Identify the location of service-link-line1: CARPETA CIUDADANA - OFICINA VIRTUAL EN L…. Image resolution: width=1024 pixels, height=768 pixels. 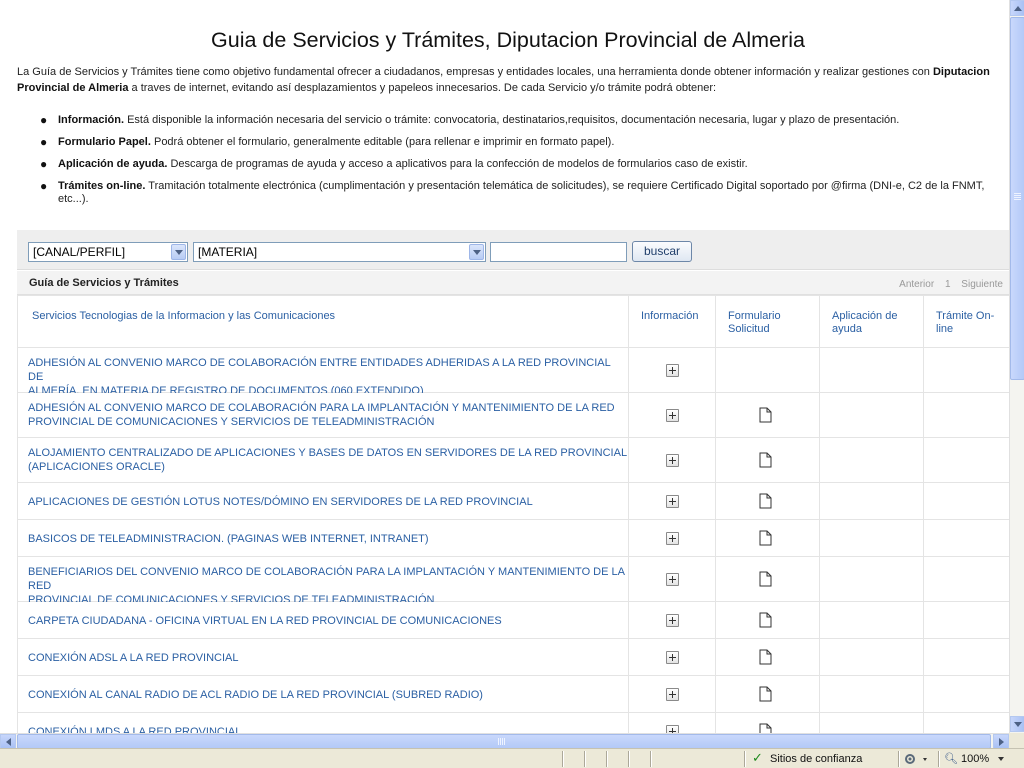
(265, 621).